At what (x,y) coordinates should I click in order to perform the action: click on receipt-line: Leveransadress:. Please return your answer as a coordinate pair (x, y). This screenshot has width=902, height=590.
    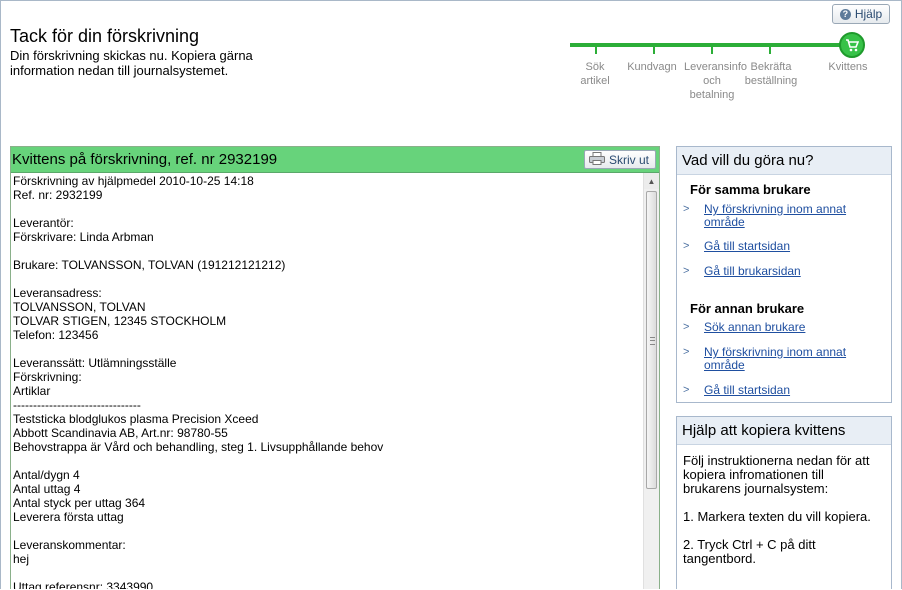
    Looking at the image, I should click on (57, 293).